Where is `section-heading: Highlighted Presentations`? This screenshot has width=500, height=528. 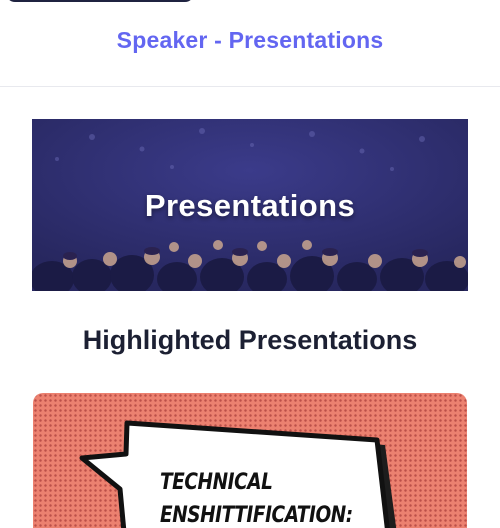 section-heading: Highlighted Presentations is located at coordinates (250, 340).